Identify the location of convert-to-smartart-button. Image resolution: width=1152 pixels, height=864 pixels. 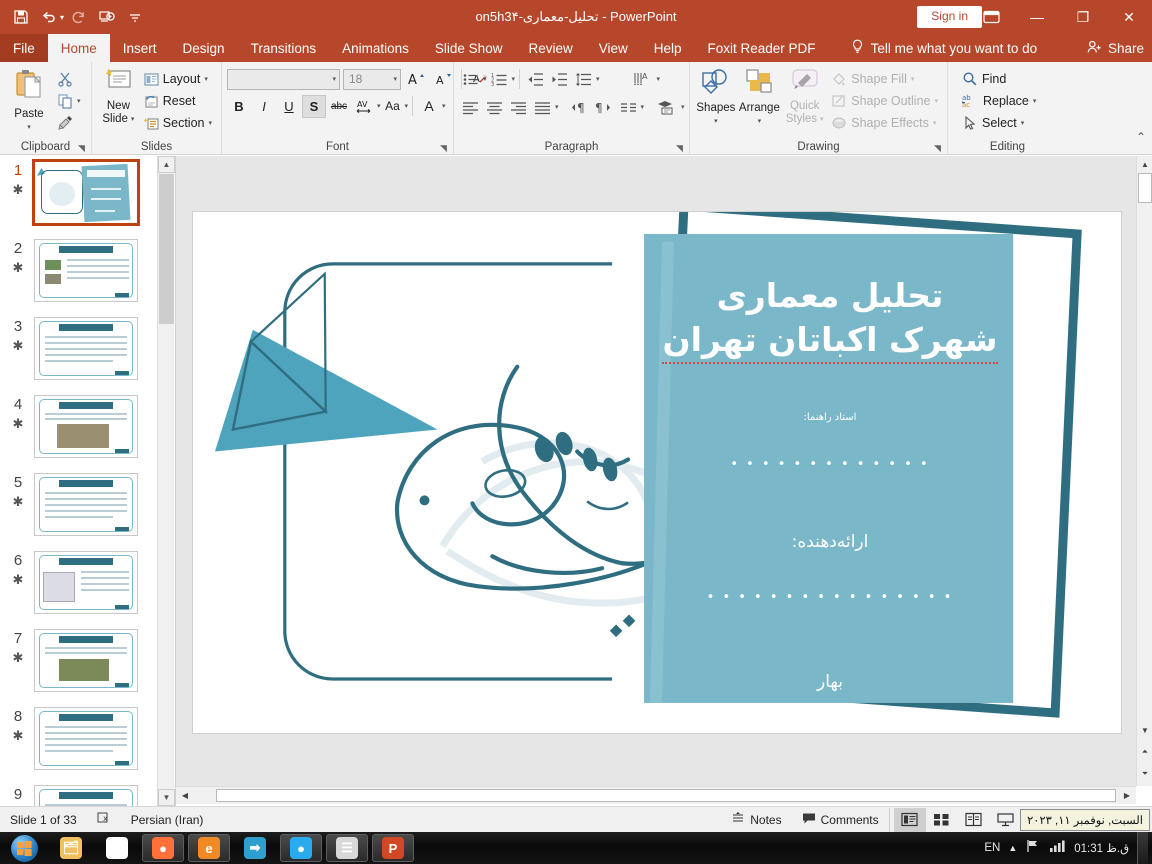
(667, 107).